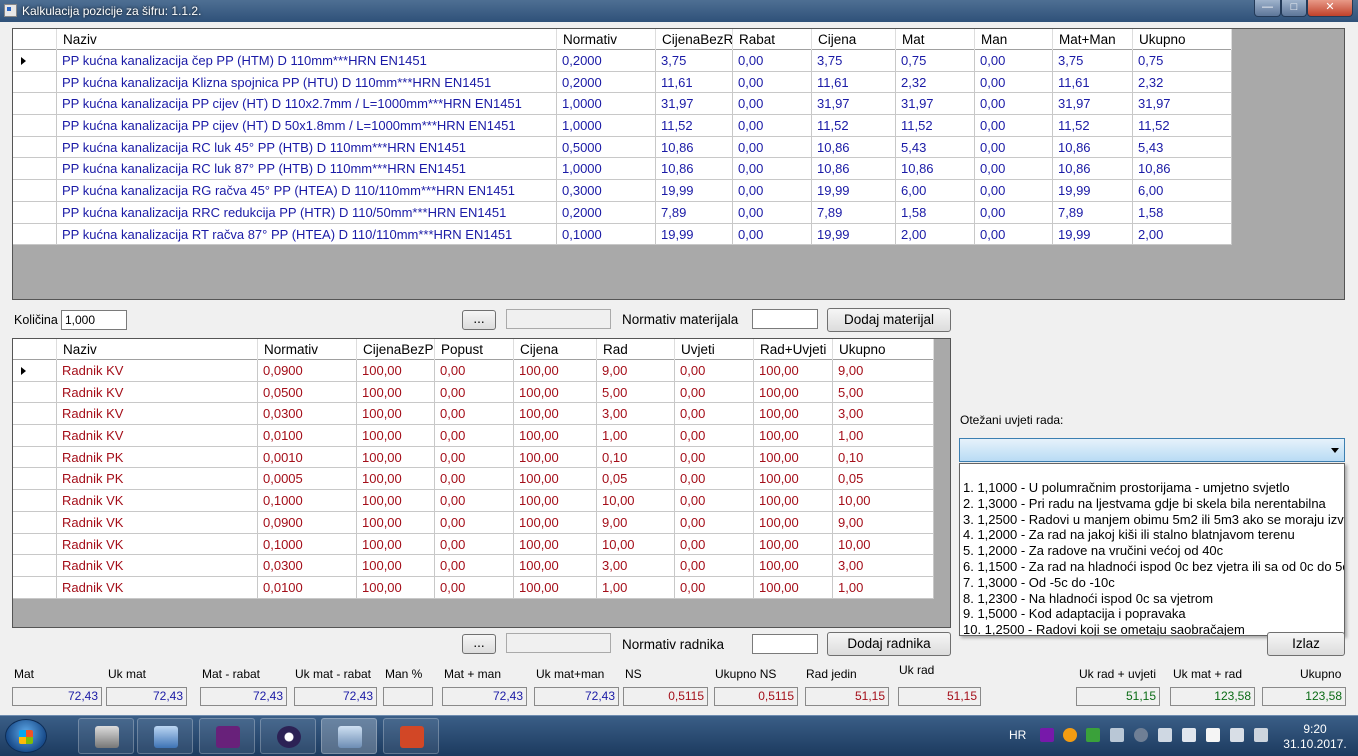  Describe the element at coordinates (854, 82) in the screenshot. I see `cell-cijena: 11,61` at that location.